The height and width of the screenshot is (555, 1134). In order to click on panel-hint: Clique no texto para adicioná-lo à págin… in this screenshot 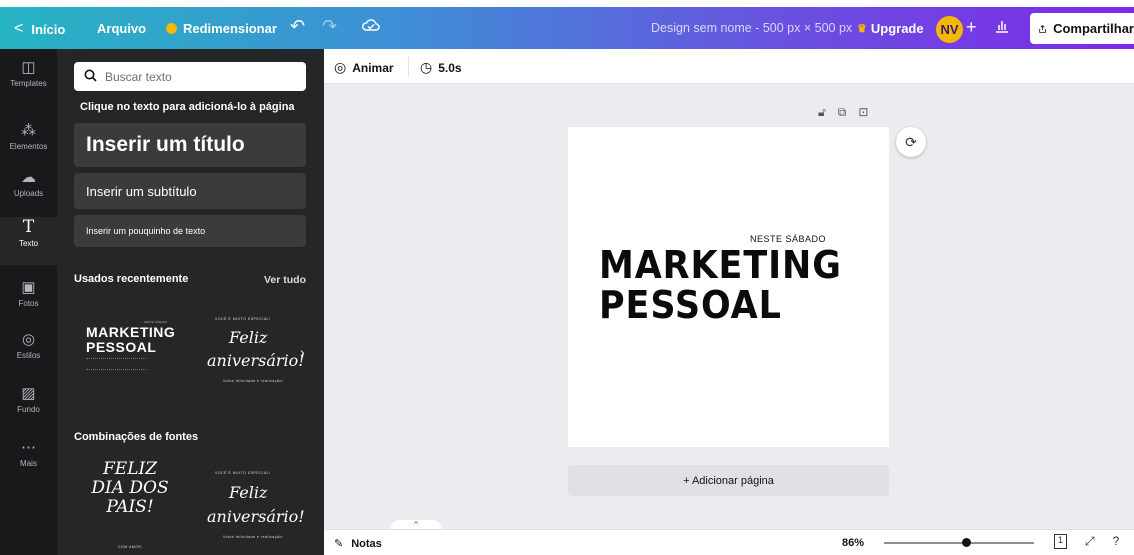, I will do `click(187, 107)`.